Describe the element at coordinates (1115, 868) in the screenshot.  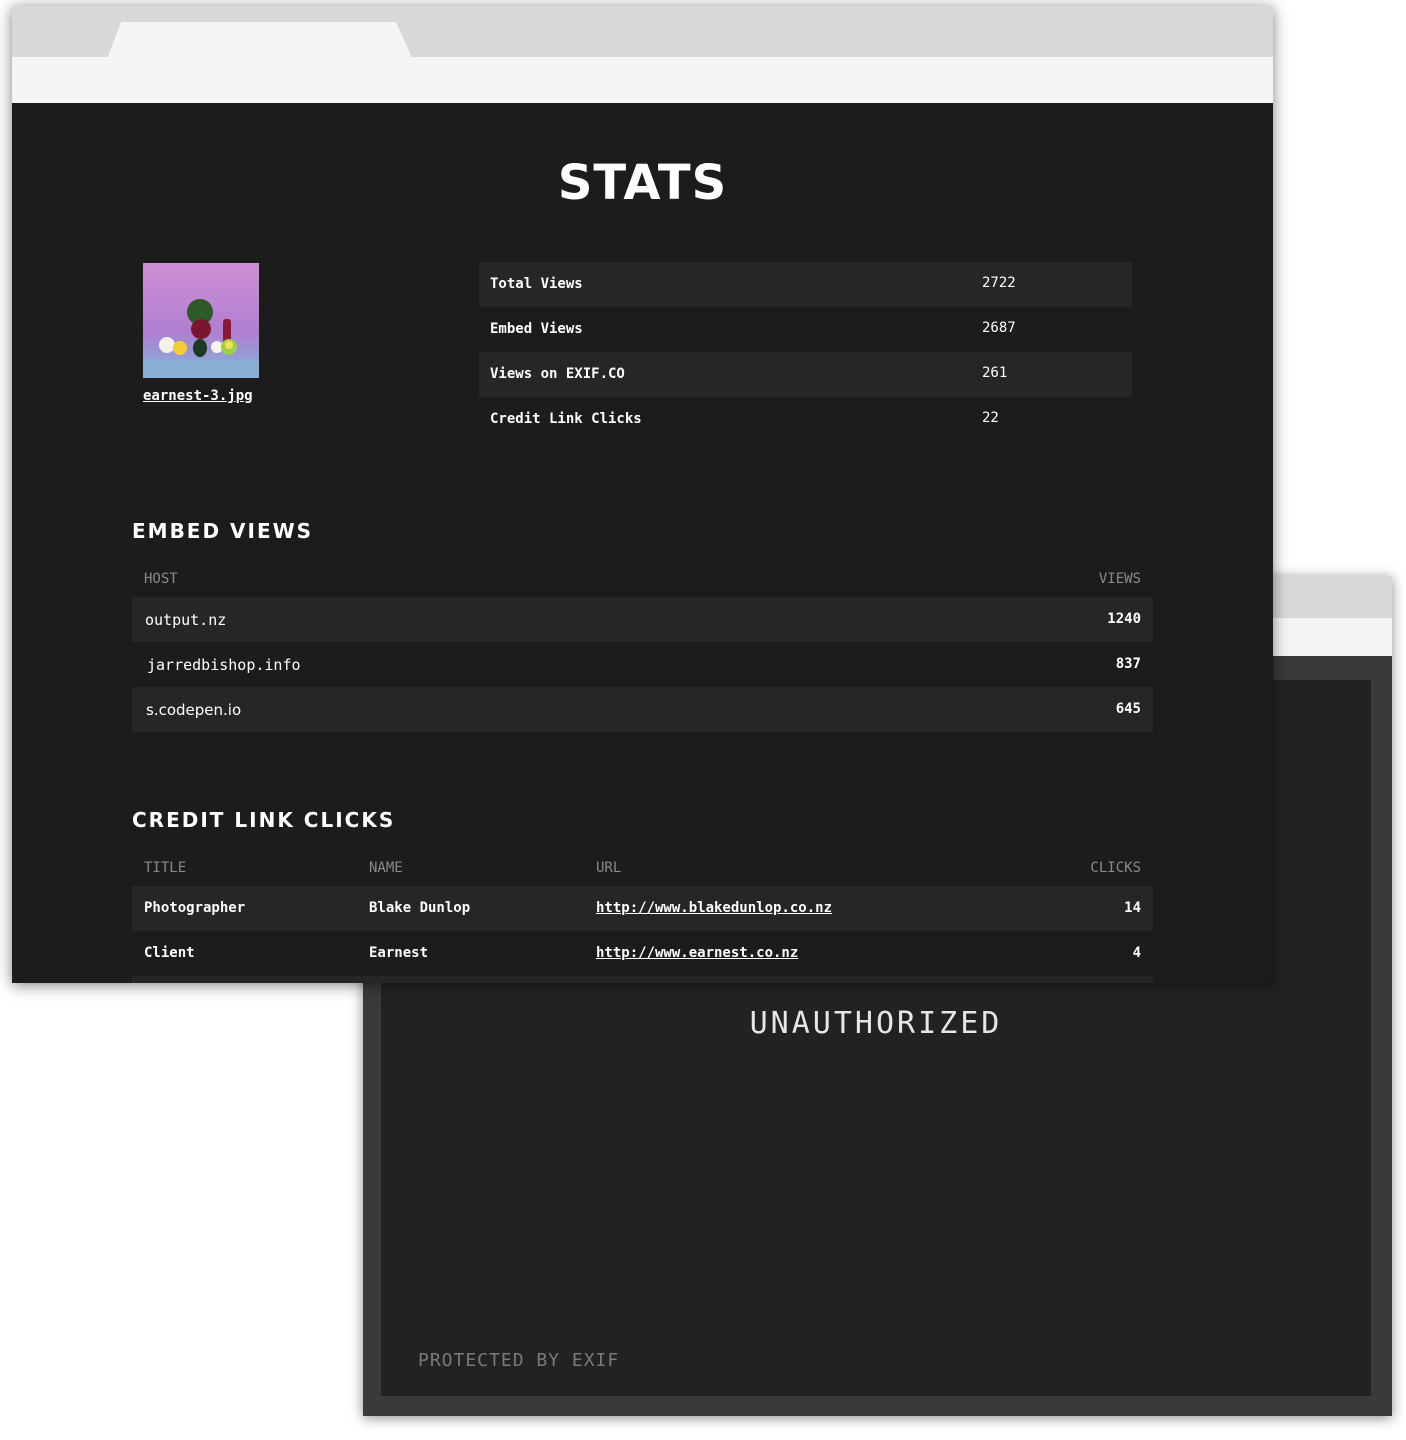
I see `column-header-clicks: CLICKS` at that location.